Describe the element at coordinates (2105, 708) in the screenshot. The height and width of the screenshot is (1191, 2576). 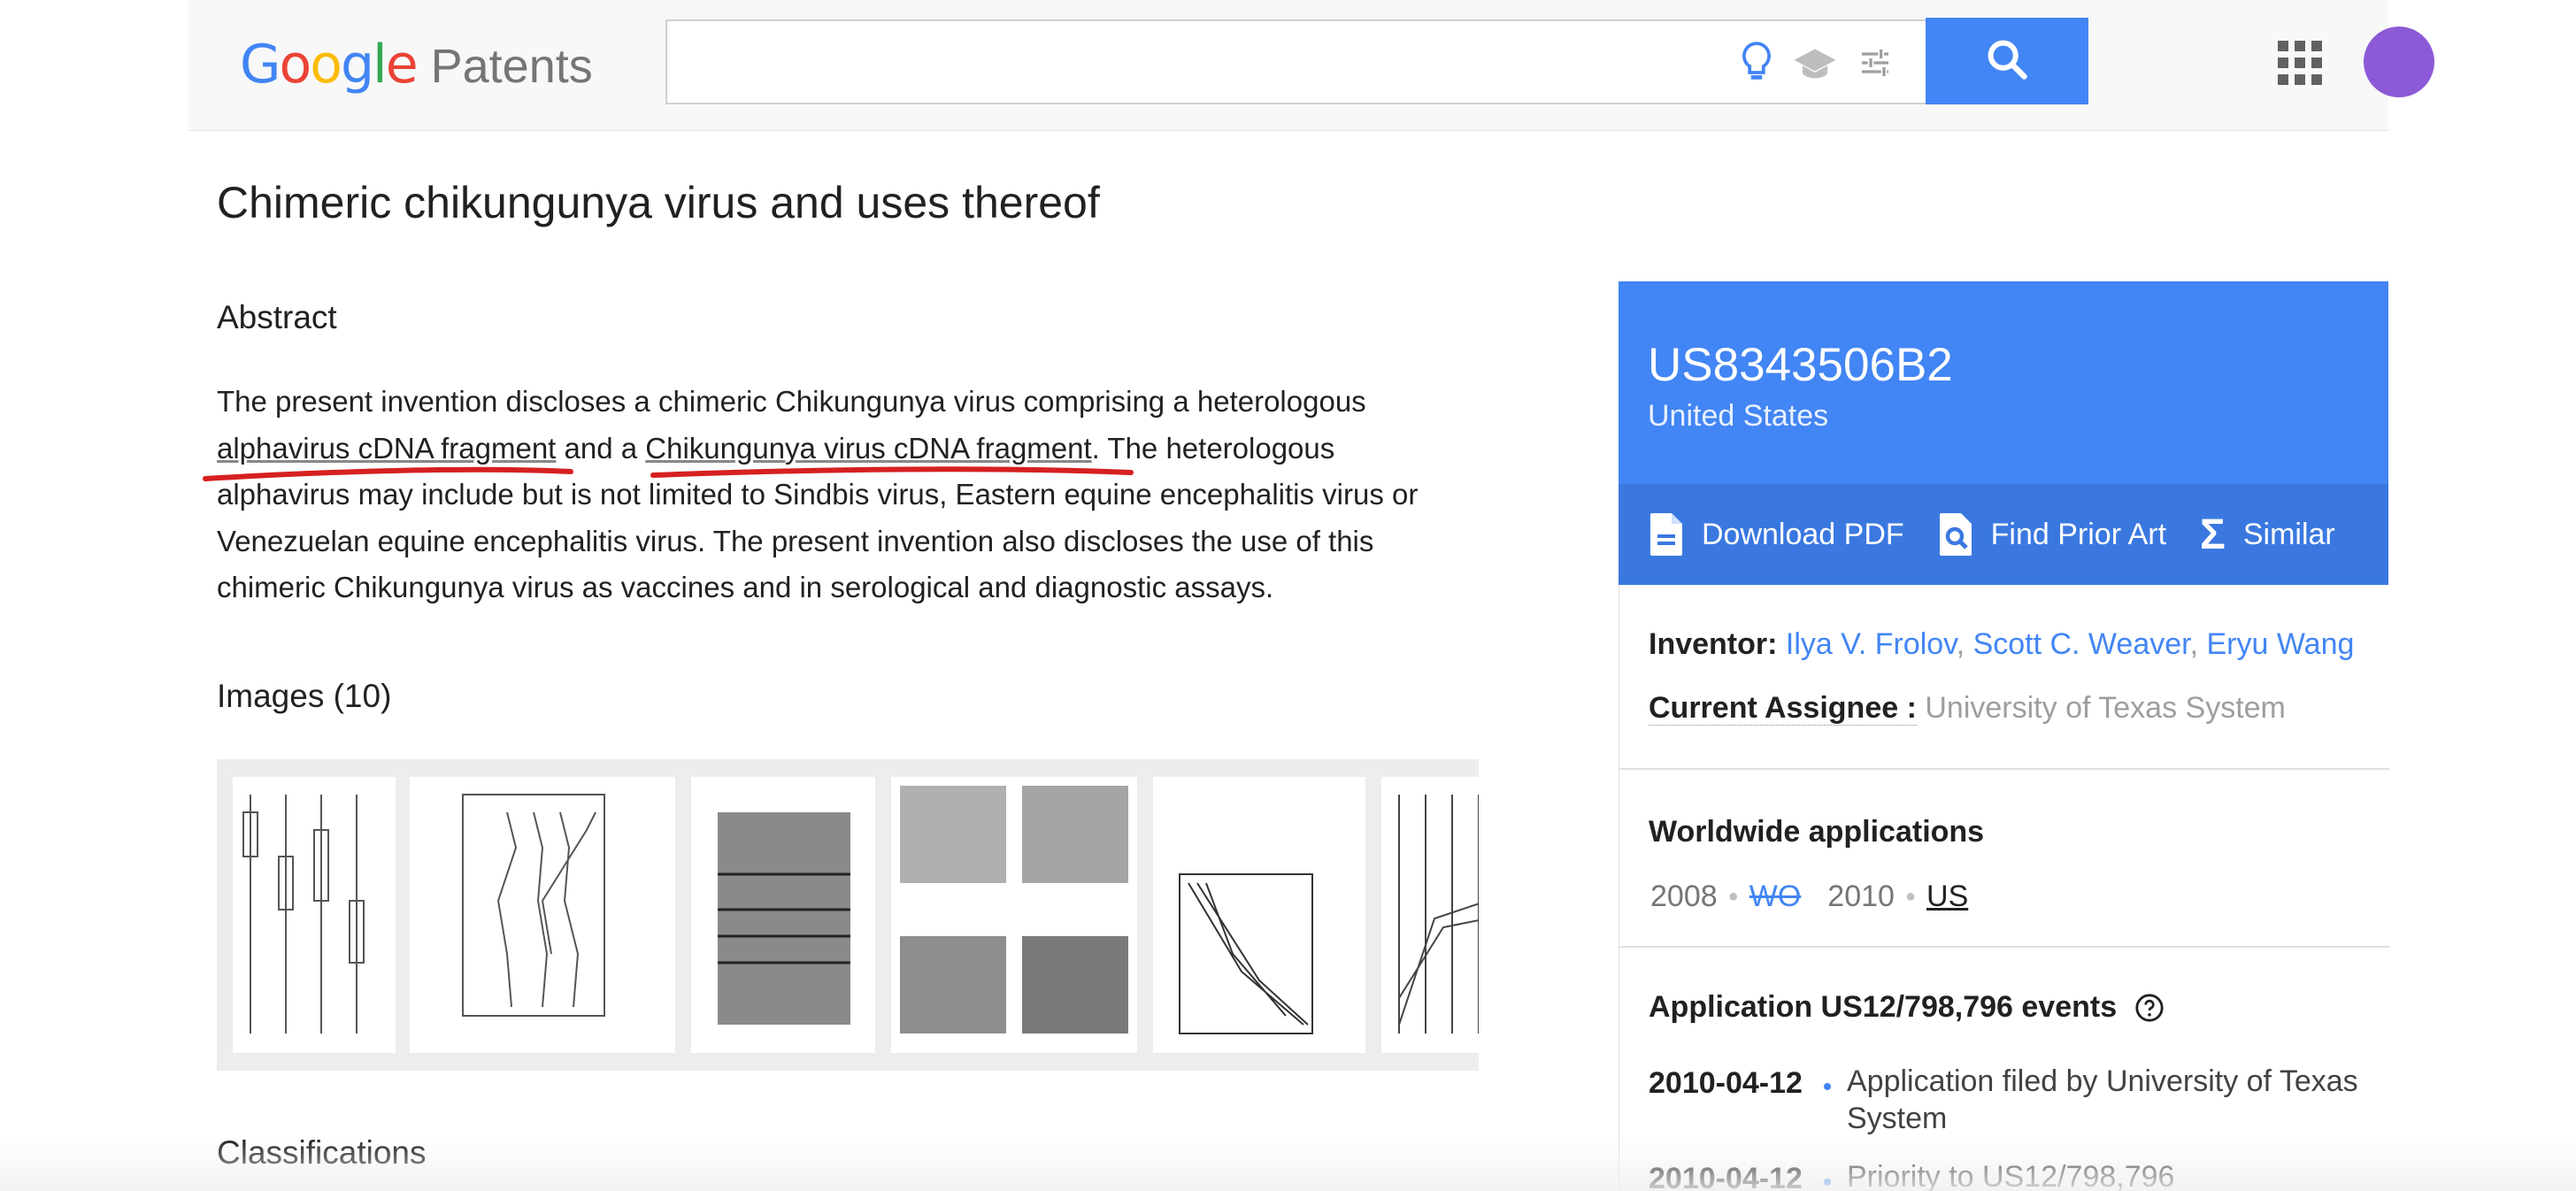
I see `assignee-value: University of Texas System` at that location.